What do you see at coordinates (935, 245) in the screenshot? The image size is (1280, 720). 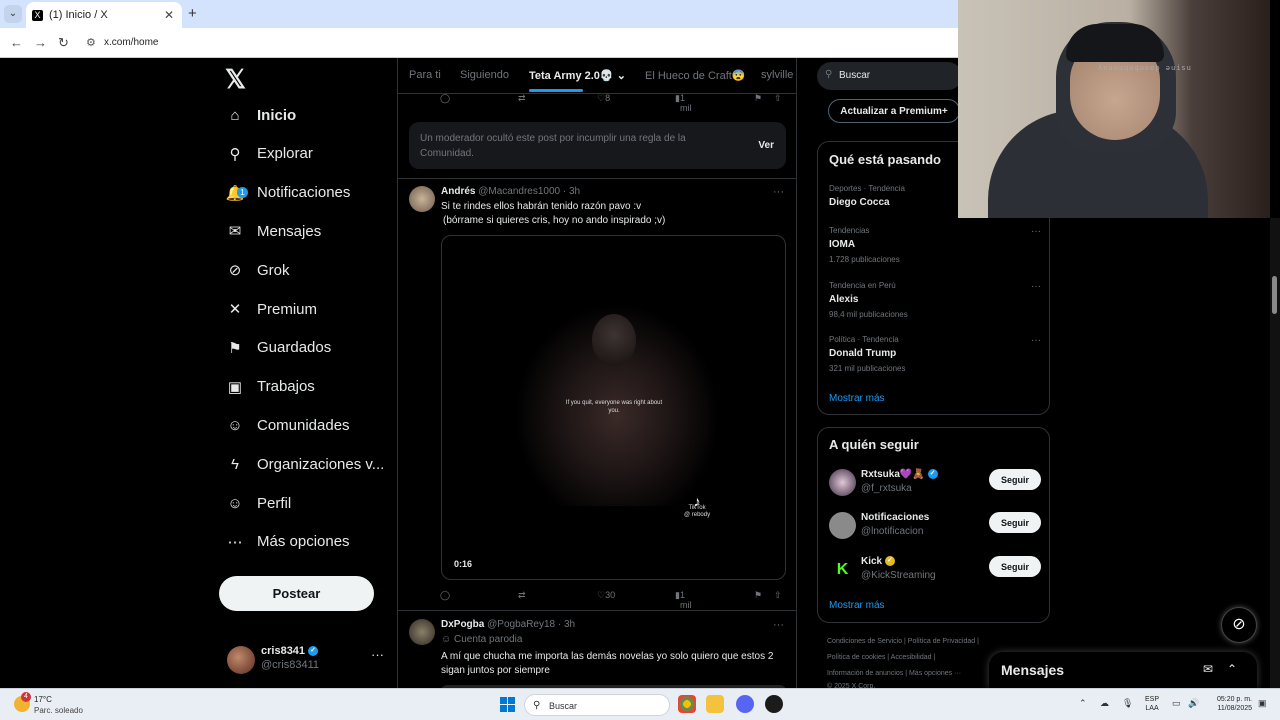 I see `trend-item: Tendencias IOMA 1.728 publicaciones ···` at bounding box center [935, 245].